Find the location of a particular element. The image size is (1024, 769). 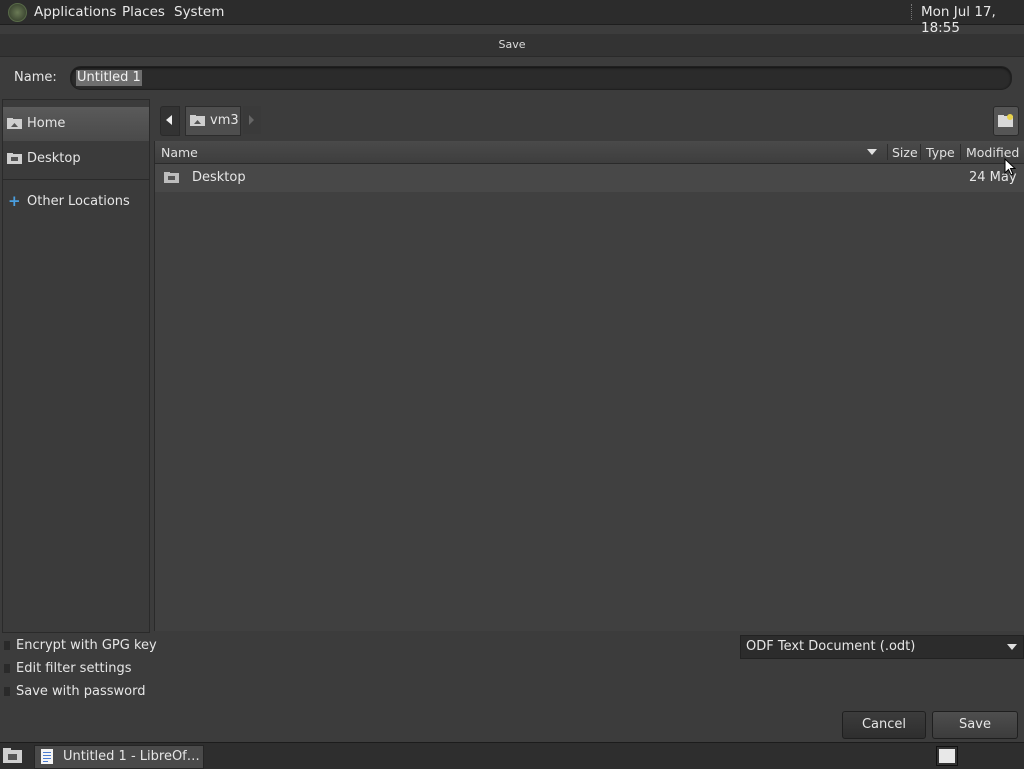

breadcrumb-label: vm3 is located at coordinates (224, 120).